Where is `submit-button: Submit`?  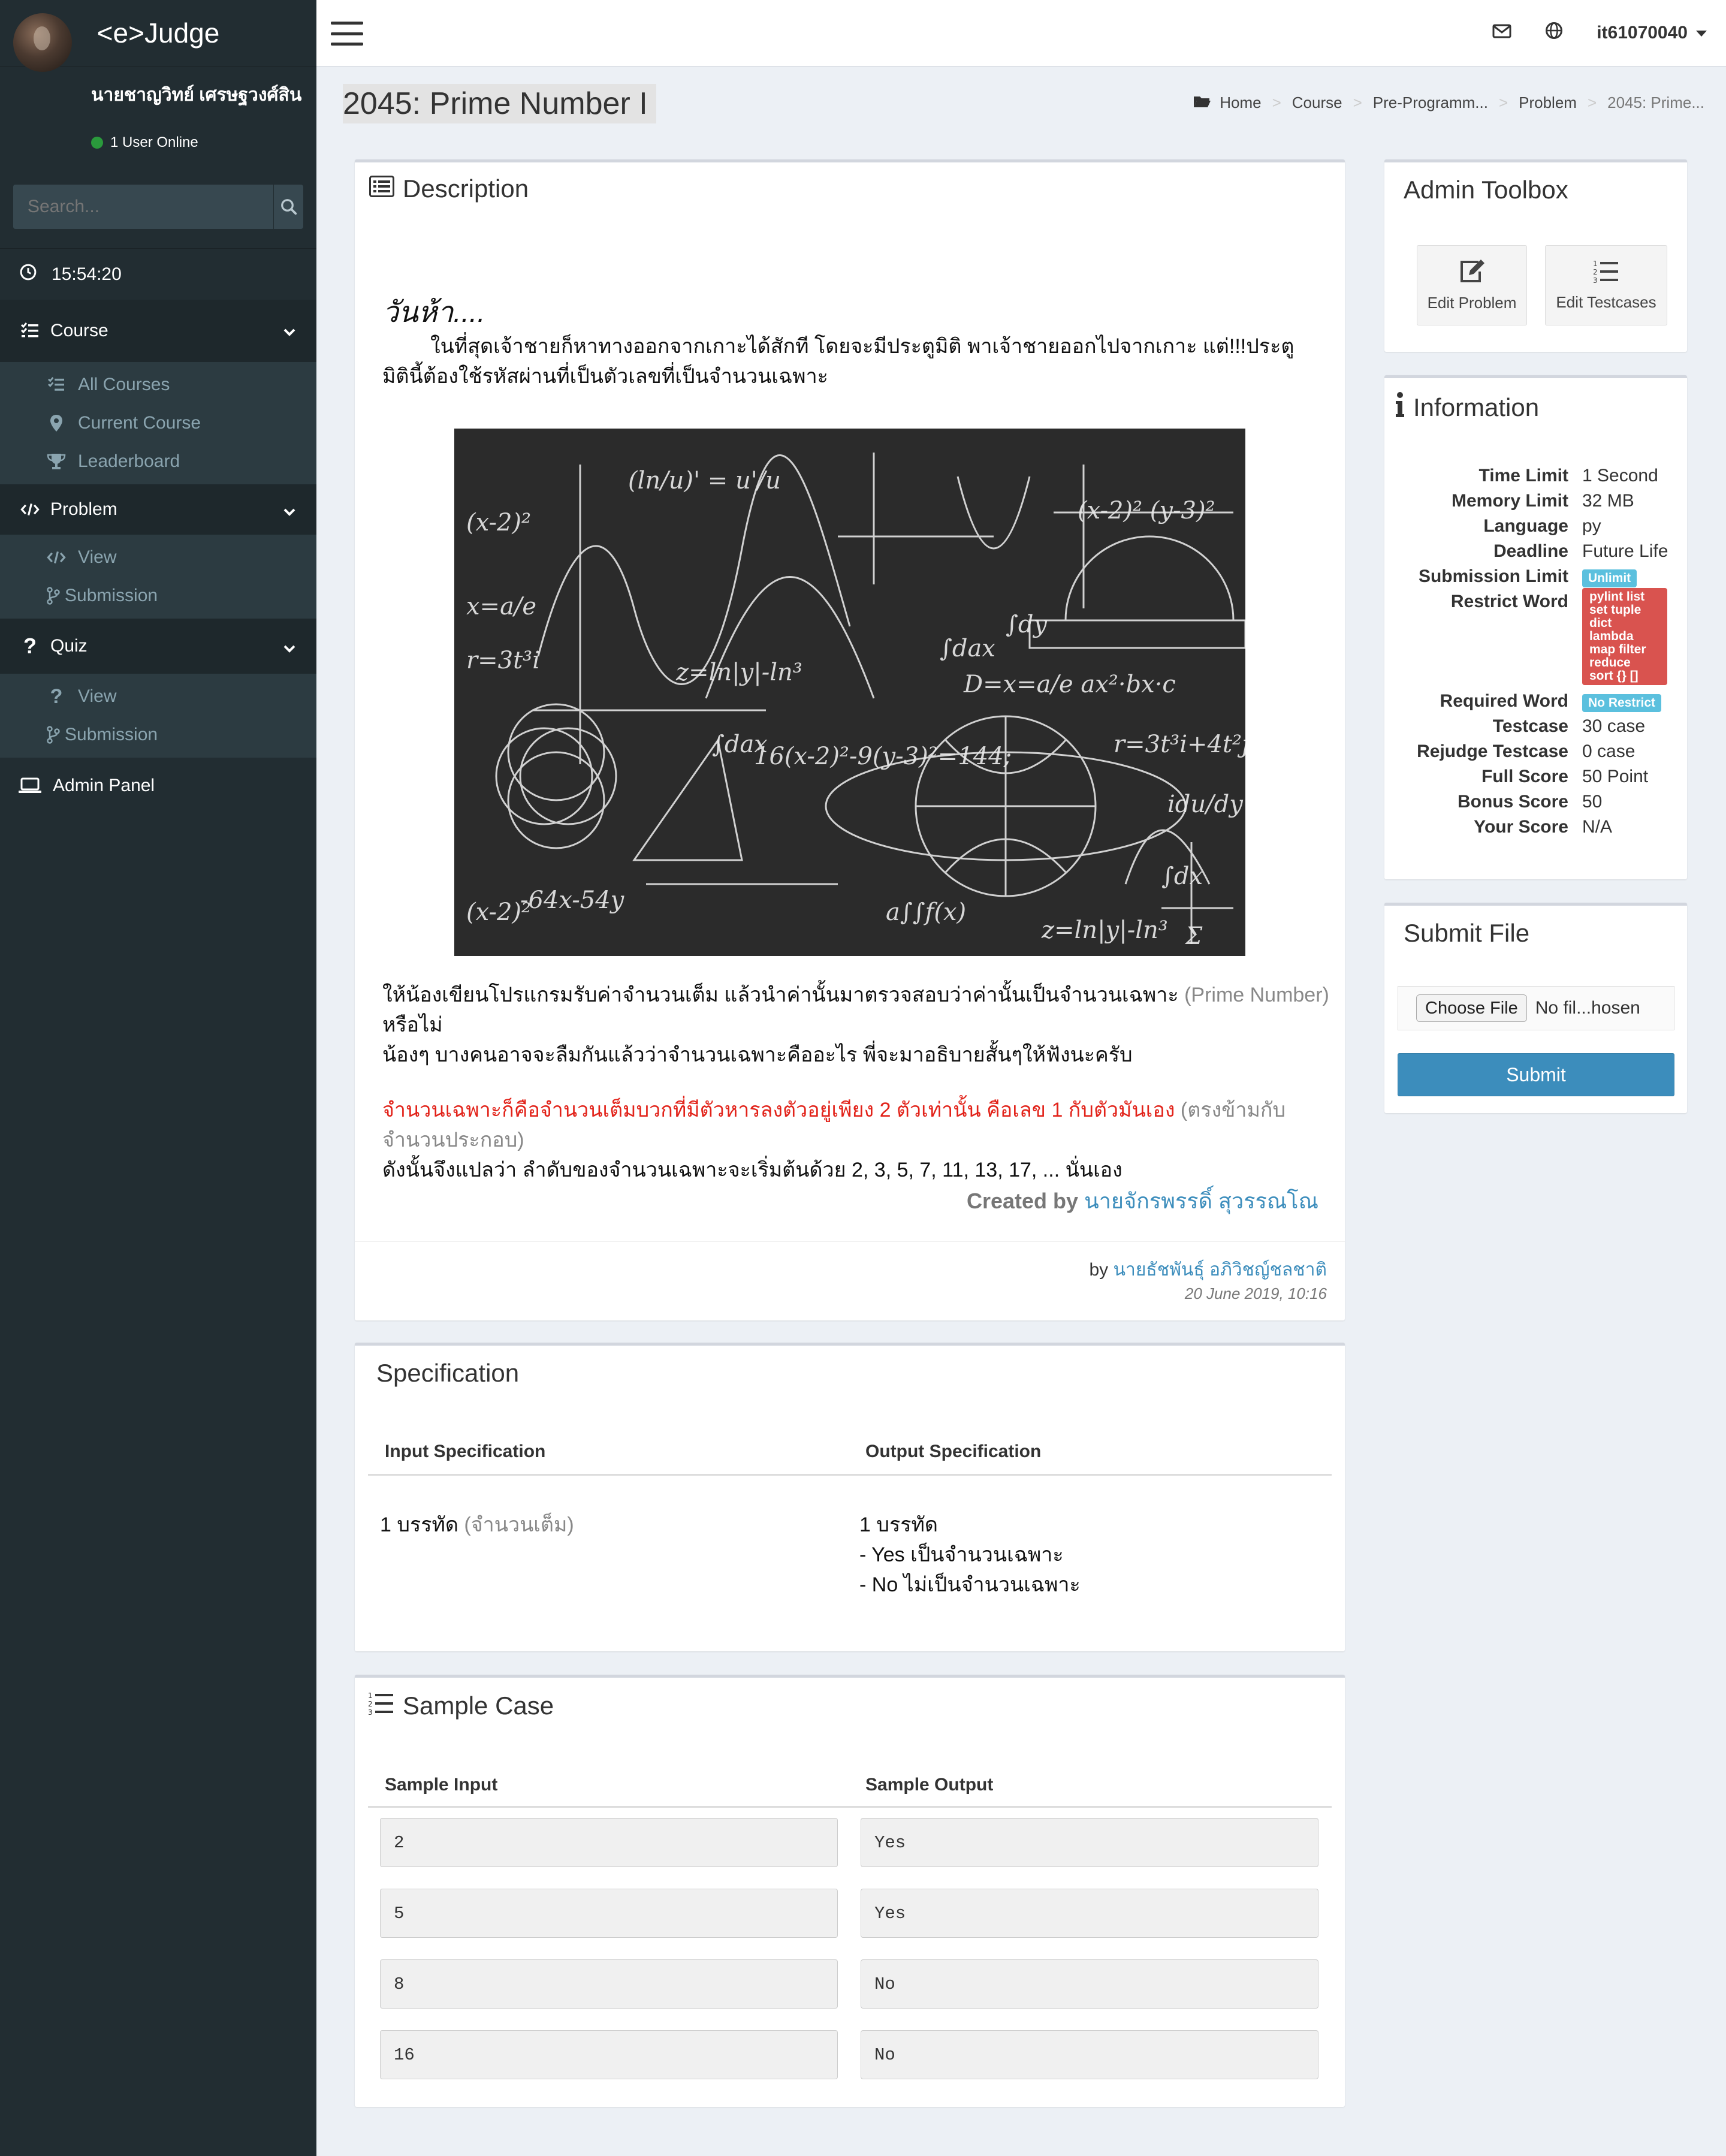
submit-button: Submit is located at coordinates (1536, 1074).